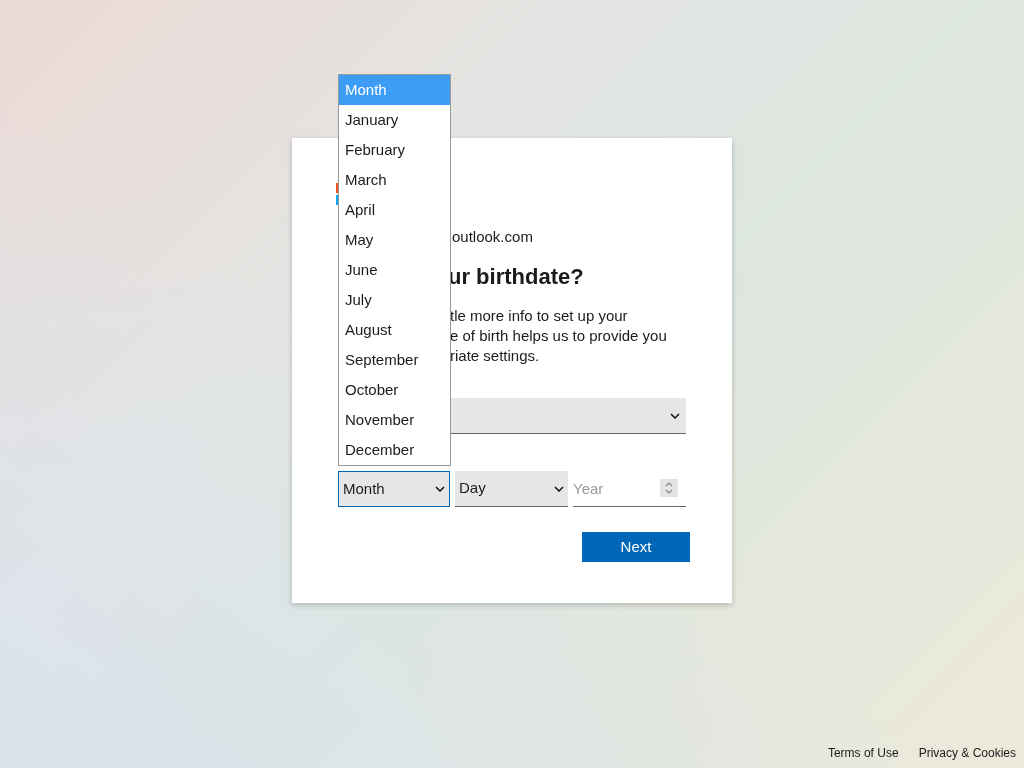  What do you see at coordinates (394, 330) in the screenshot?
I see `month-option: August` at bounding box center [394, 330].